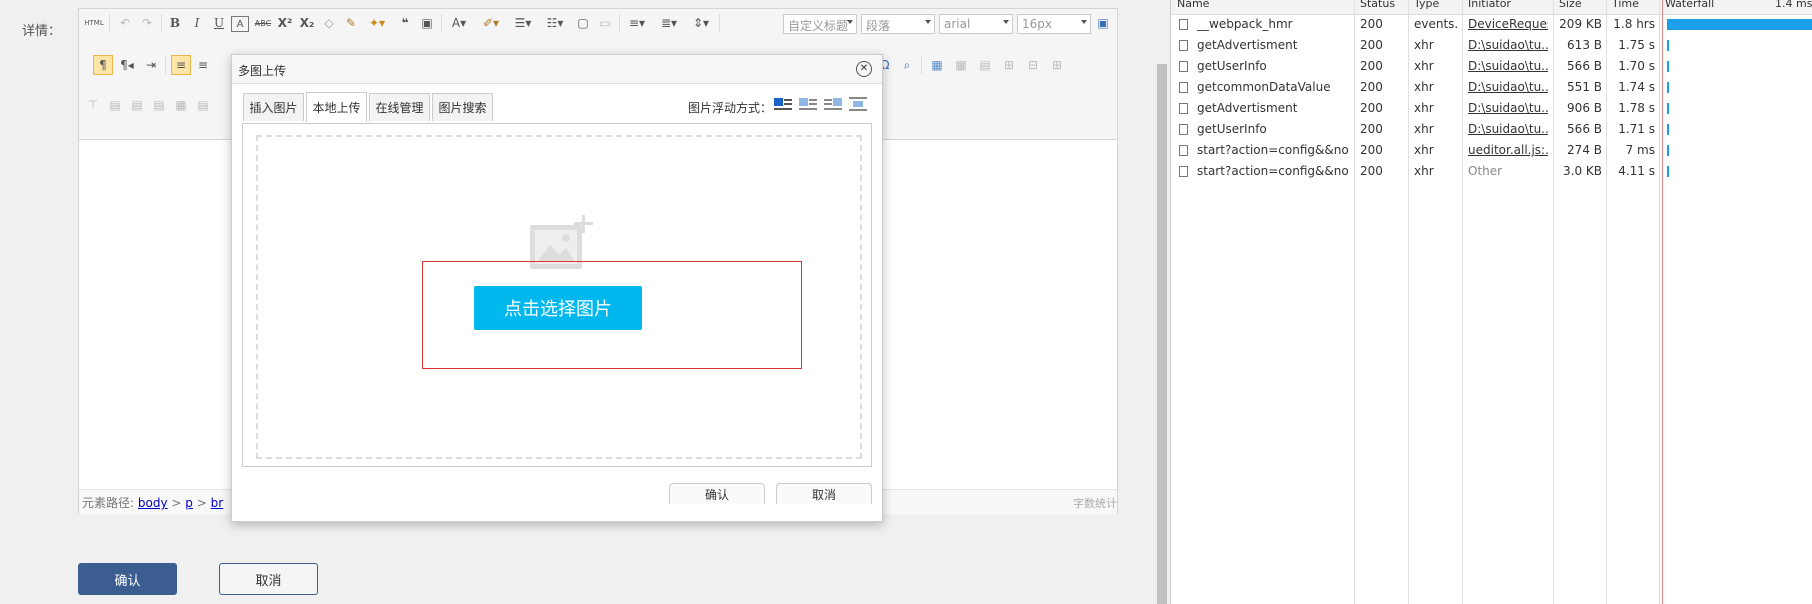 This screenshot has width=1812, height=604. What do you see at coordinates (985, 65) in the screenshot?
I see `insert-paragraph-before-table-icon: ▤` at bounding box center [985, 65].